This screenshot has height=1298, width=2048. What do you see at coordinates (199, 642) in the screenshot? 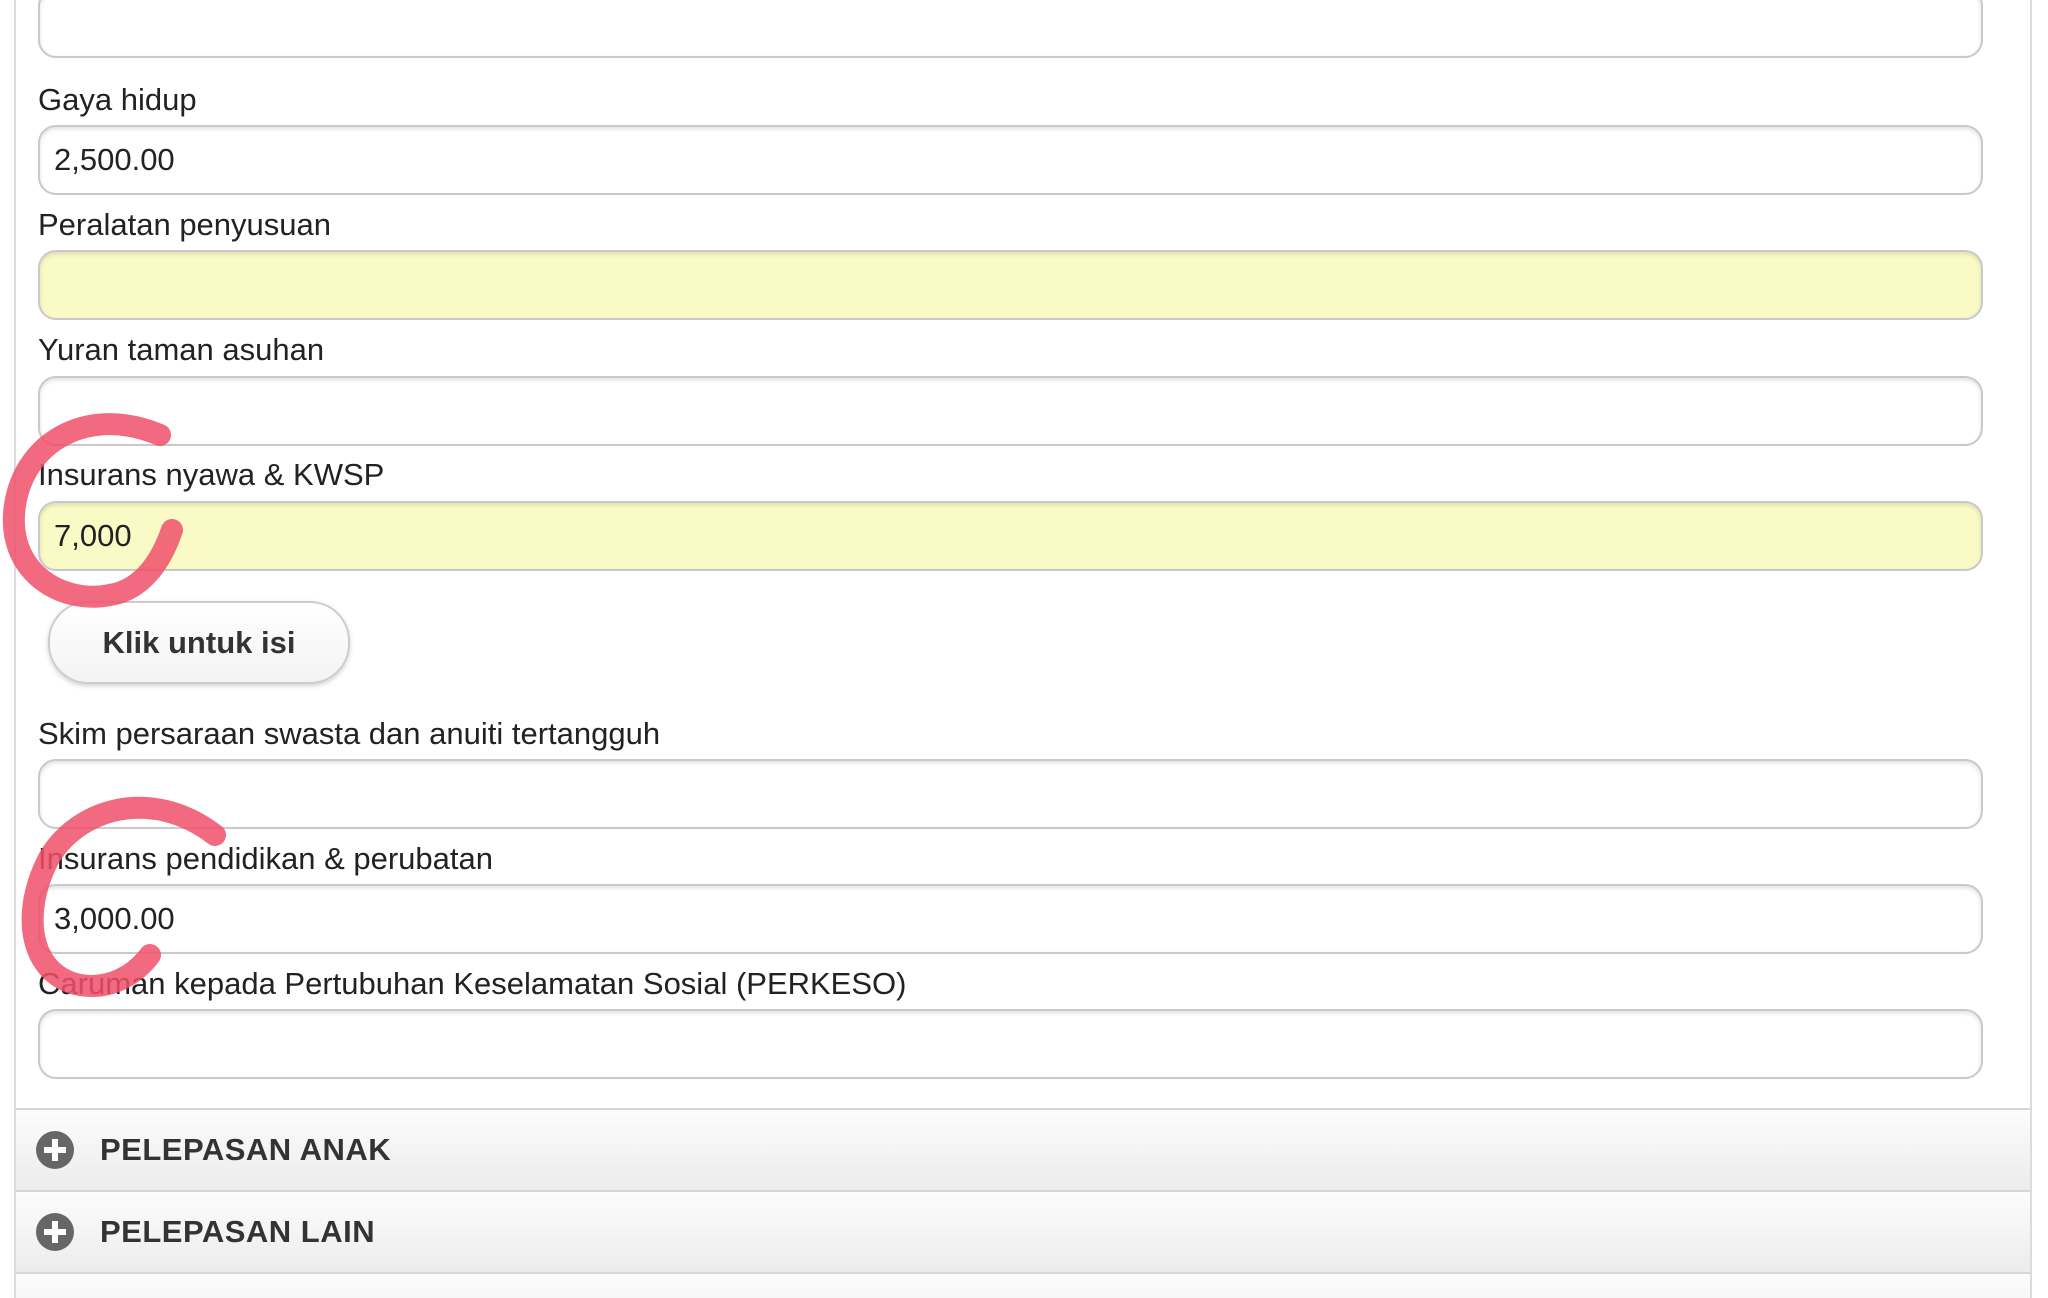
I see `klik-untuk-isi-button: Klik untuk isi` at bounding box center [199, 642].